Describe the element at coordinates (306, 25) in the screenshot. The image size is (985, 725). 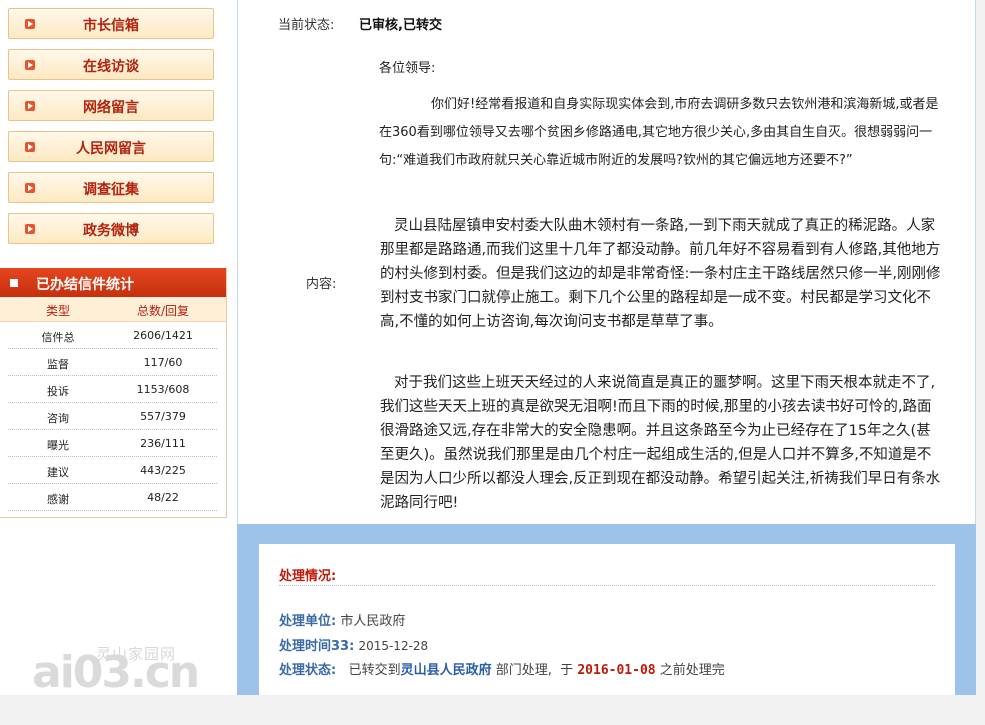
I see `current-status-label: 当前状态:` at that location.